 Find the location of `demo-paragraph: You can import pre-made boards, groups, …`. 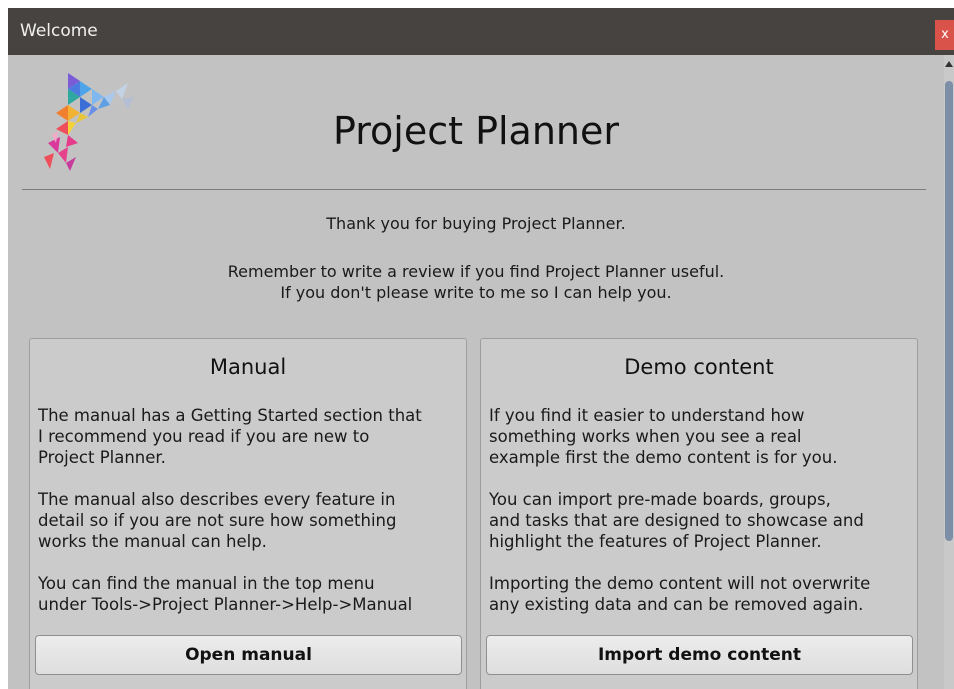

demo-paragraph: You can import pre-made boards, groups, … is located at coordinates (676, 520).